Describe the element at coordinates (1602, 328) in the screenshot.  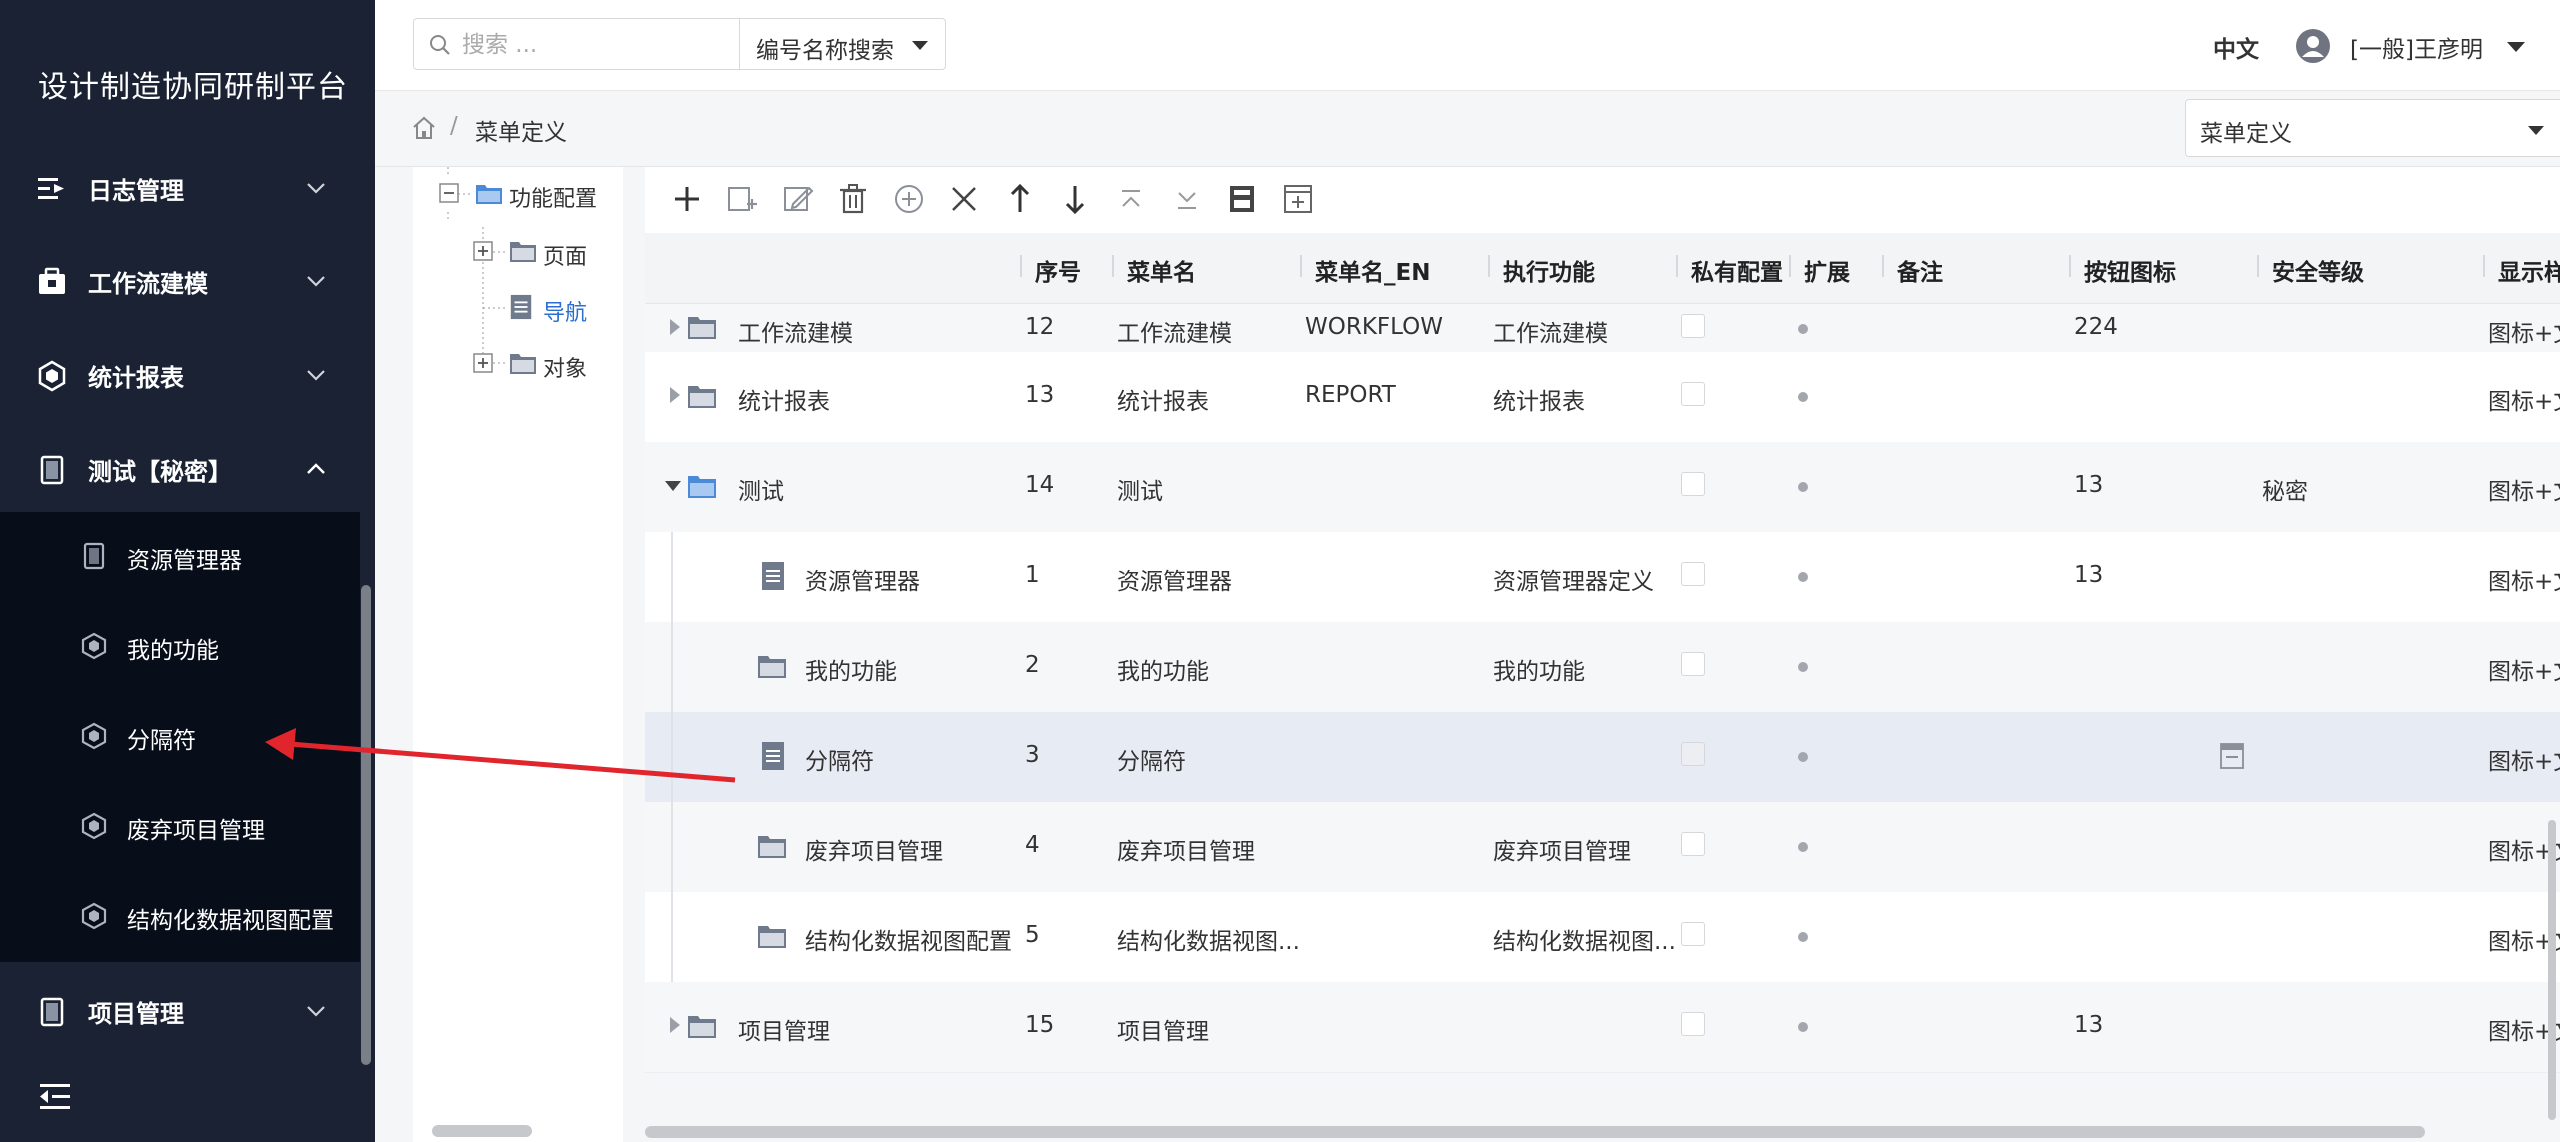
I see `table-row: 工作流建模 12 工作流建模 WORKFLOW 工作流建模 224 图标+文` at that location.